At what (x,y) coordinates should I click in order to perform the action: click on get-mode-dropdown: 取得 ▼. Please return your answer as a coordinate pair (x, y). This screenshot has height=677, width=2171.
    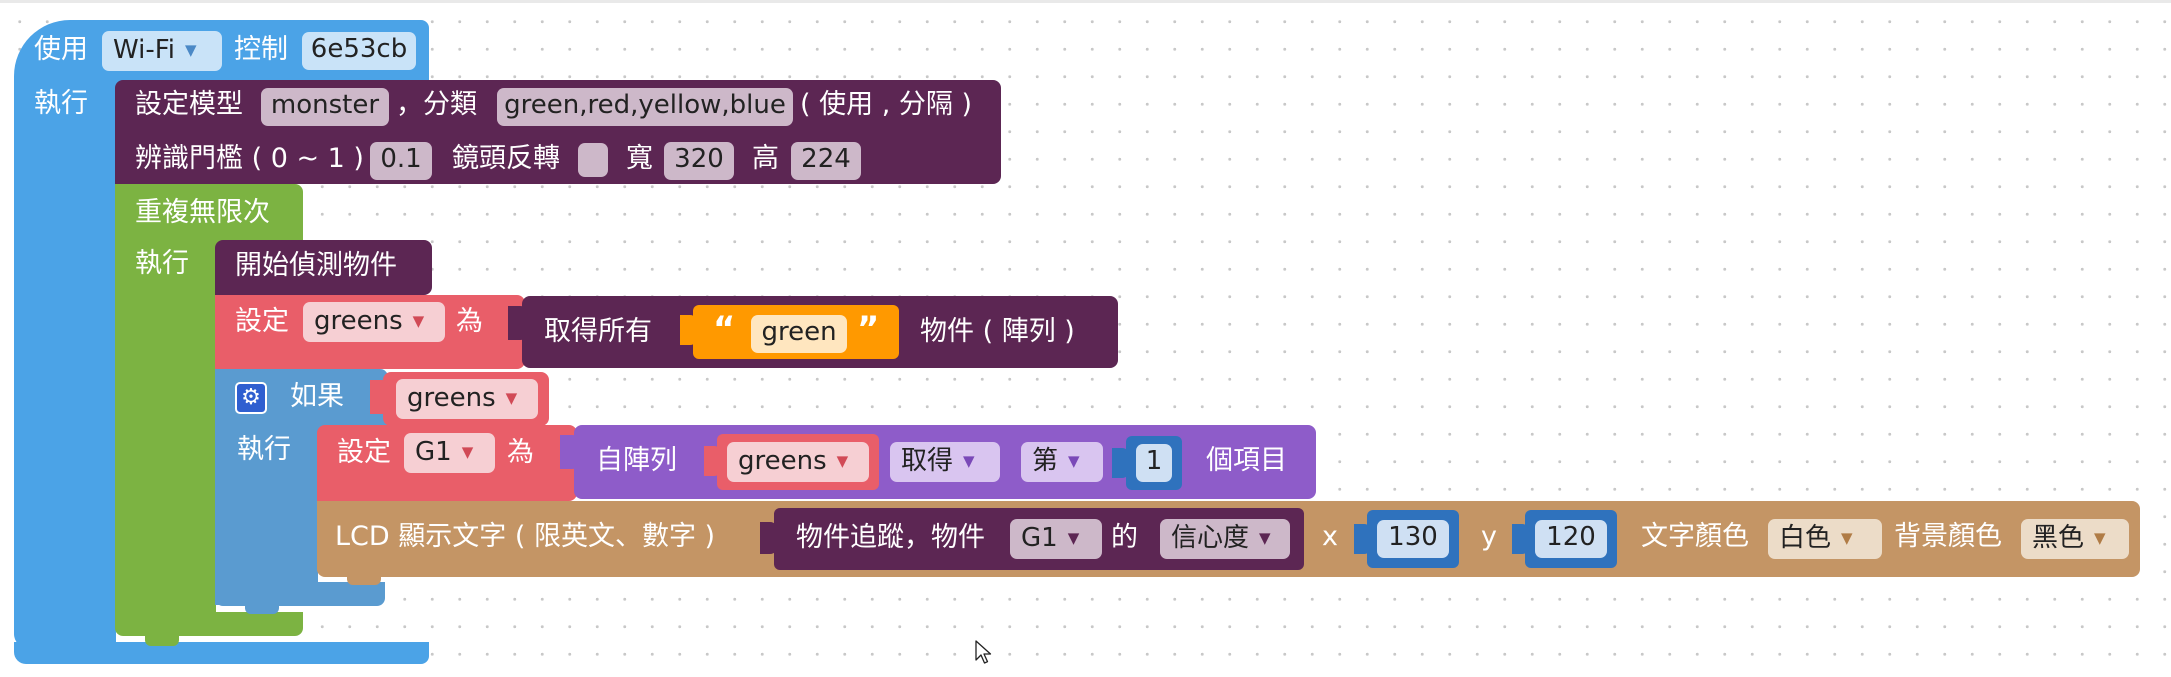
    Looking at the image, I should click on (945, 462).